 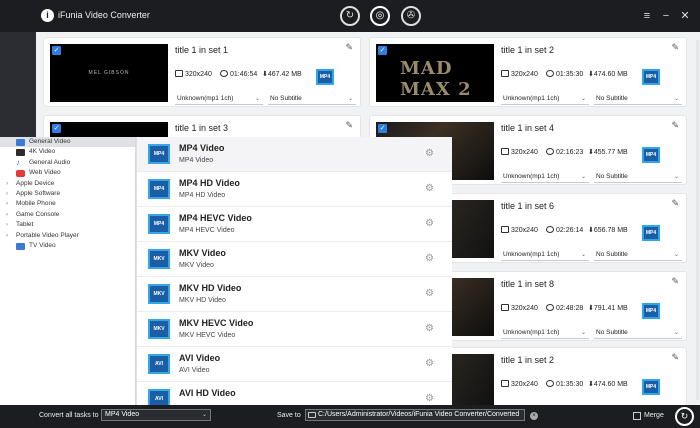 What do you see at coordinates (201, 50) in the screenshot?
I see `task-title: title 1 in set 1` at bounding box center [201, 50].